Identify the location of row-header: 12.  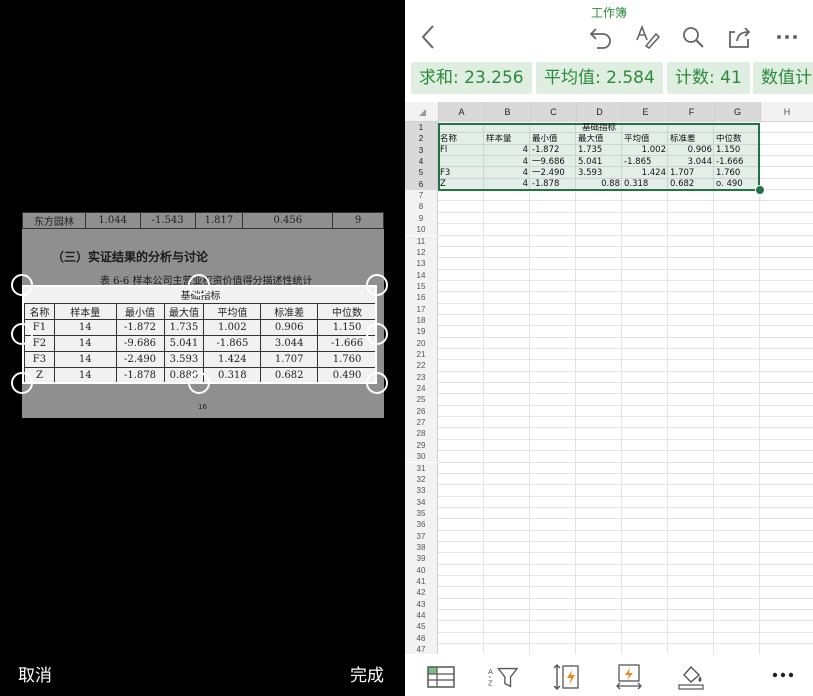
(421, 252).